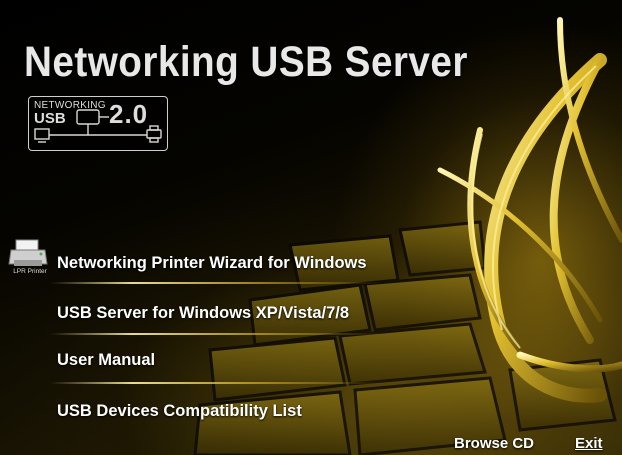 This screenshot has height=455, width=622. Describe the element at coordinates (589, 443) in the screenshot. I see `exit-button: Exit` at that location.